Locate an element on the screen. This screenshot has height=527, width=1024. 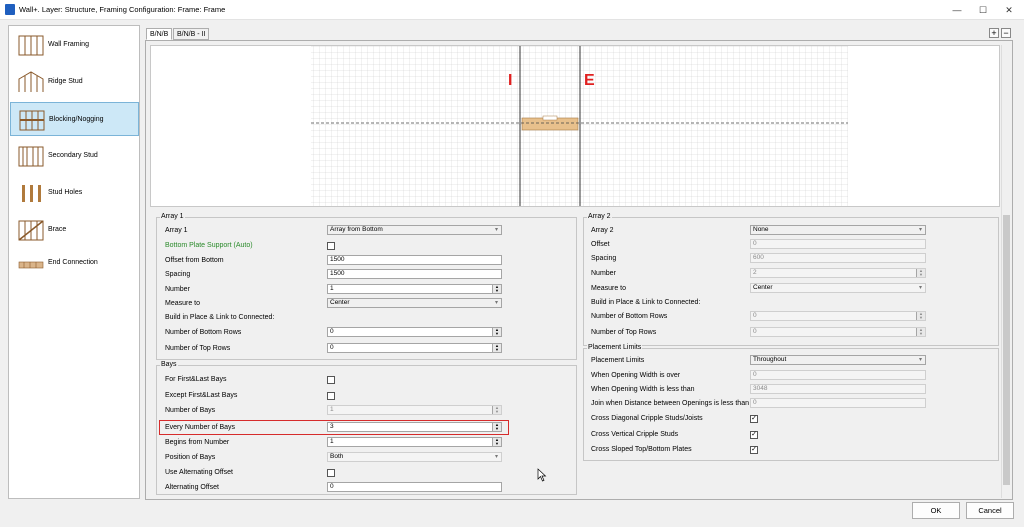
array1-top-rows-row: Number of Top Rows 0 ▲ ▼ is located at coordinates (365, 349).